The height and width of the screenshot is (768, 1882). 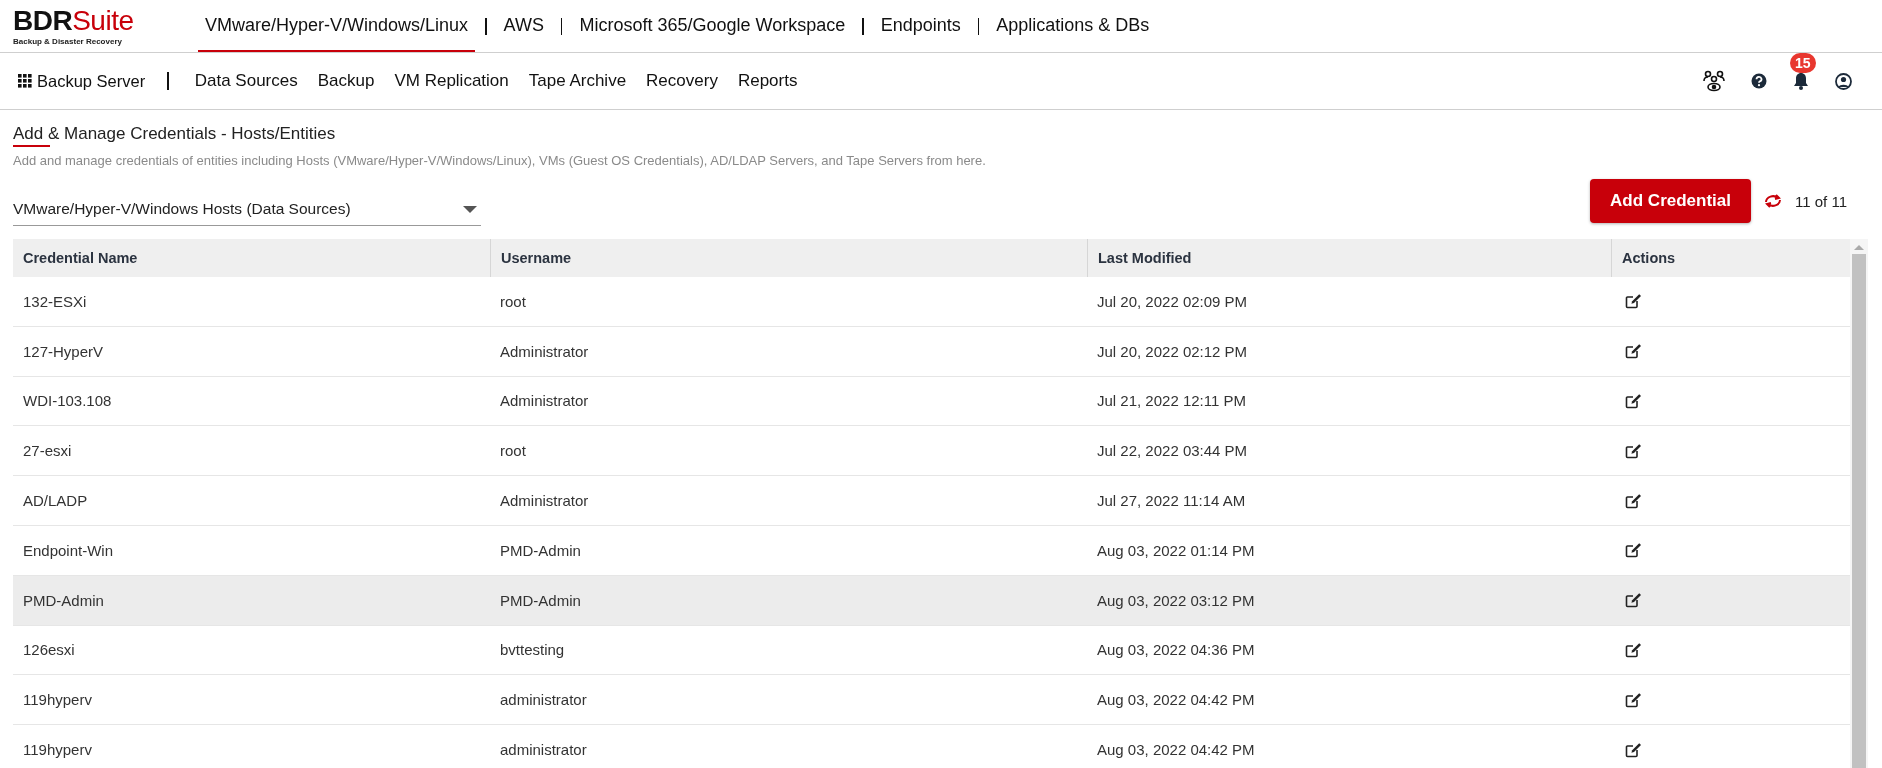 What do you see at coordinates (1801, 81) in the screenshot?
I see `bell-icon` at bounding box center [1801, 81].